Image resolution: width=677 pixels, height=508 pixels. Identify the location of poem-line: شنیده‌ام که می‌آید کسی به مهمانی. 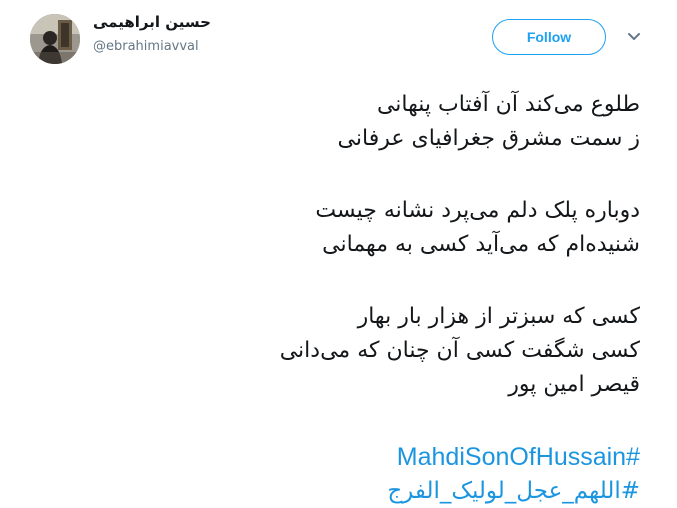
(481, 244).